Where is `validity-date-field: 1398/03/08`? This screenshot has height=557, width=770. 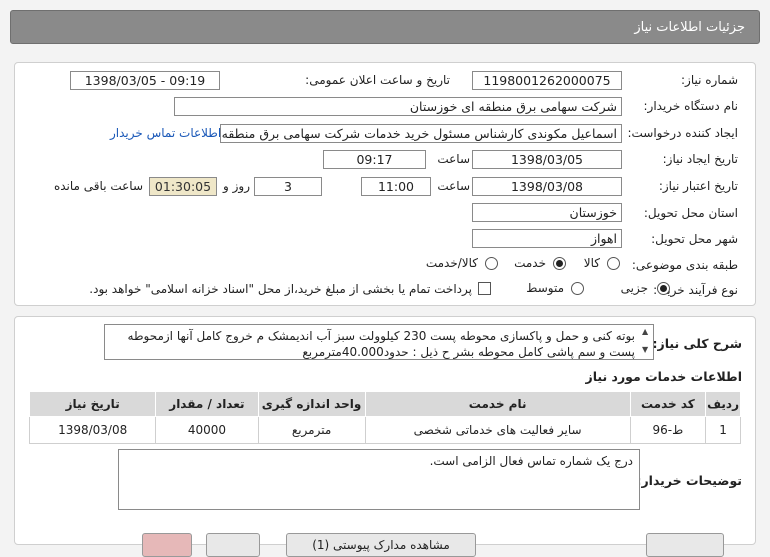 validity-date-field: 1398/03/08 is located at coordinates (547, 186).